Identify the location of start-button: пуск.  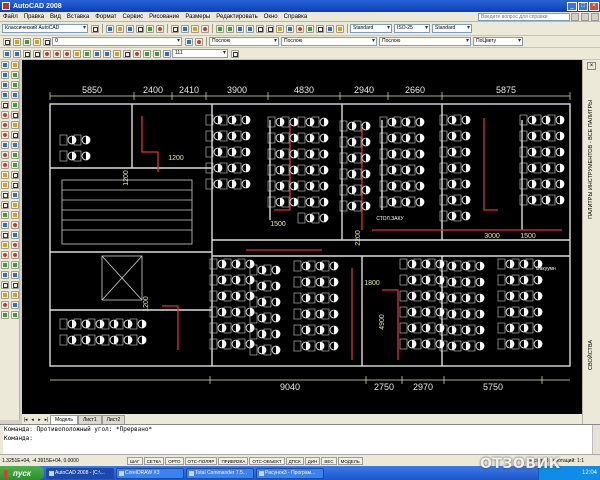
(22, 473).